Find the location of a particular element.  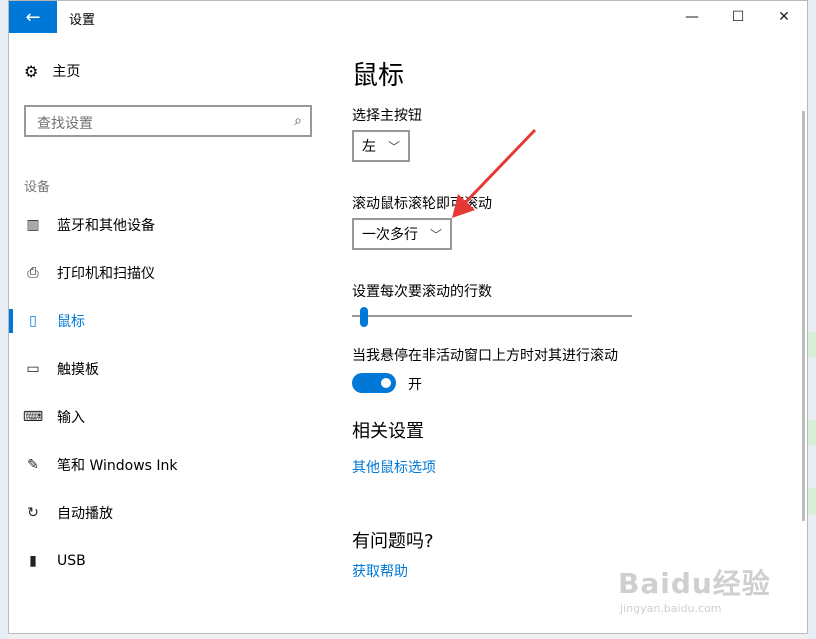

autoplay-icon: ↻ is located at coordinates (33, 513).